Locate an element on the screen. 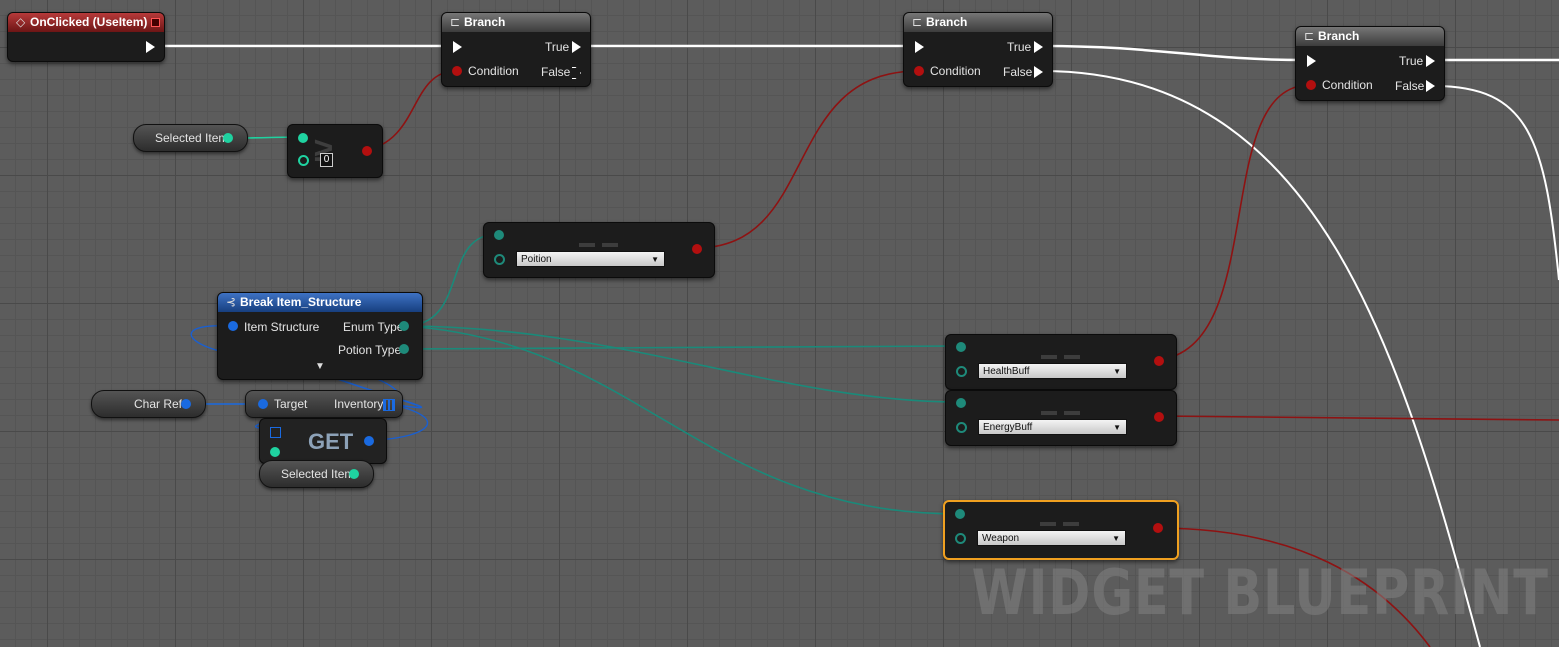 Image resolution: width=1559 pixels, height=647 pixels. selected-item-variable-2: Selected Item is located at coordinates (316, 474).